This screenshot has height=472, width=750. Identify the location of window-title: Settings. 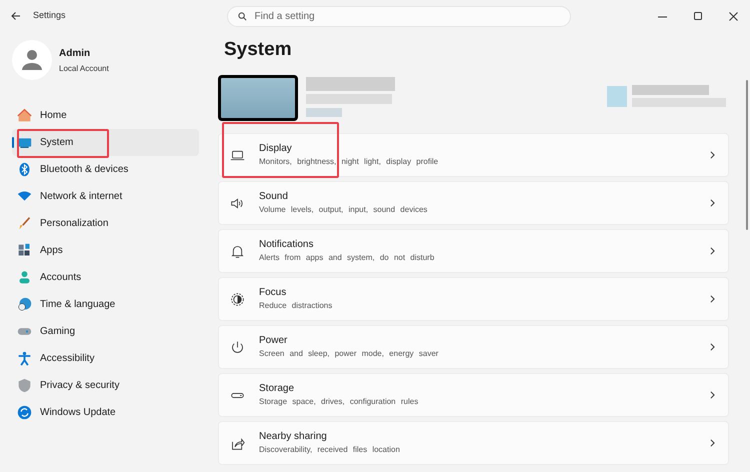
(49, 15).